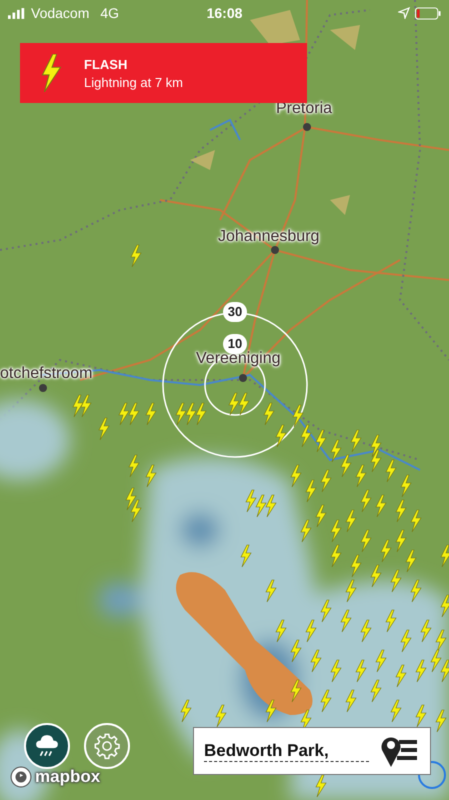 This screenshot has width=449, height=800. Describe the element at coordinates (224, 13) in the screenshot. I see `clock-time: 16:08` at that location.